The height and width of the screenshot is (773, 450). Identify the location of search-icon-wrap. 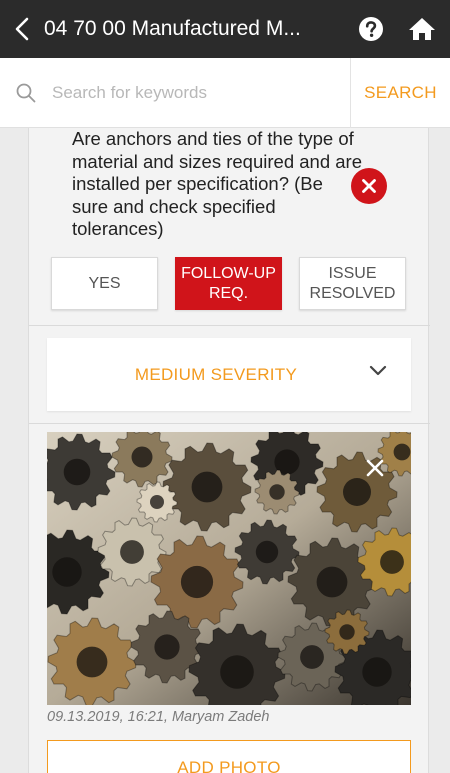
(26, 93).